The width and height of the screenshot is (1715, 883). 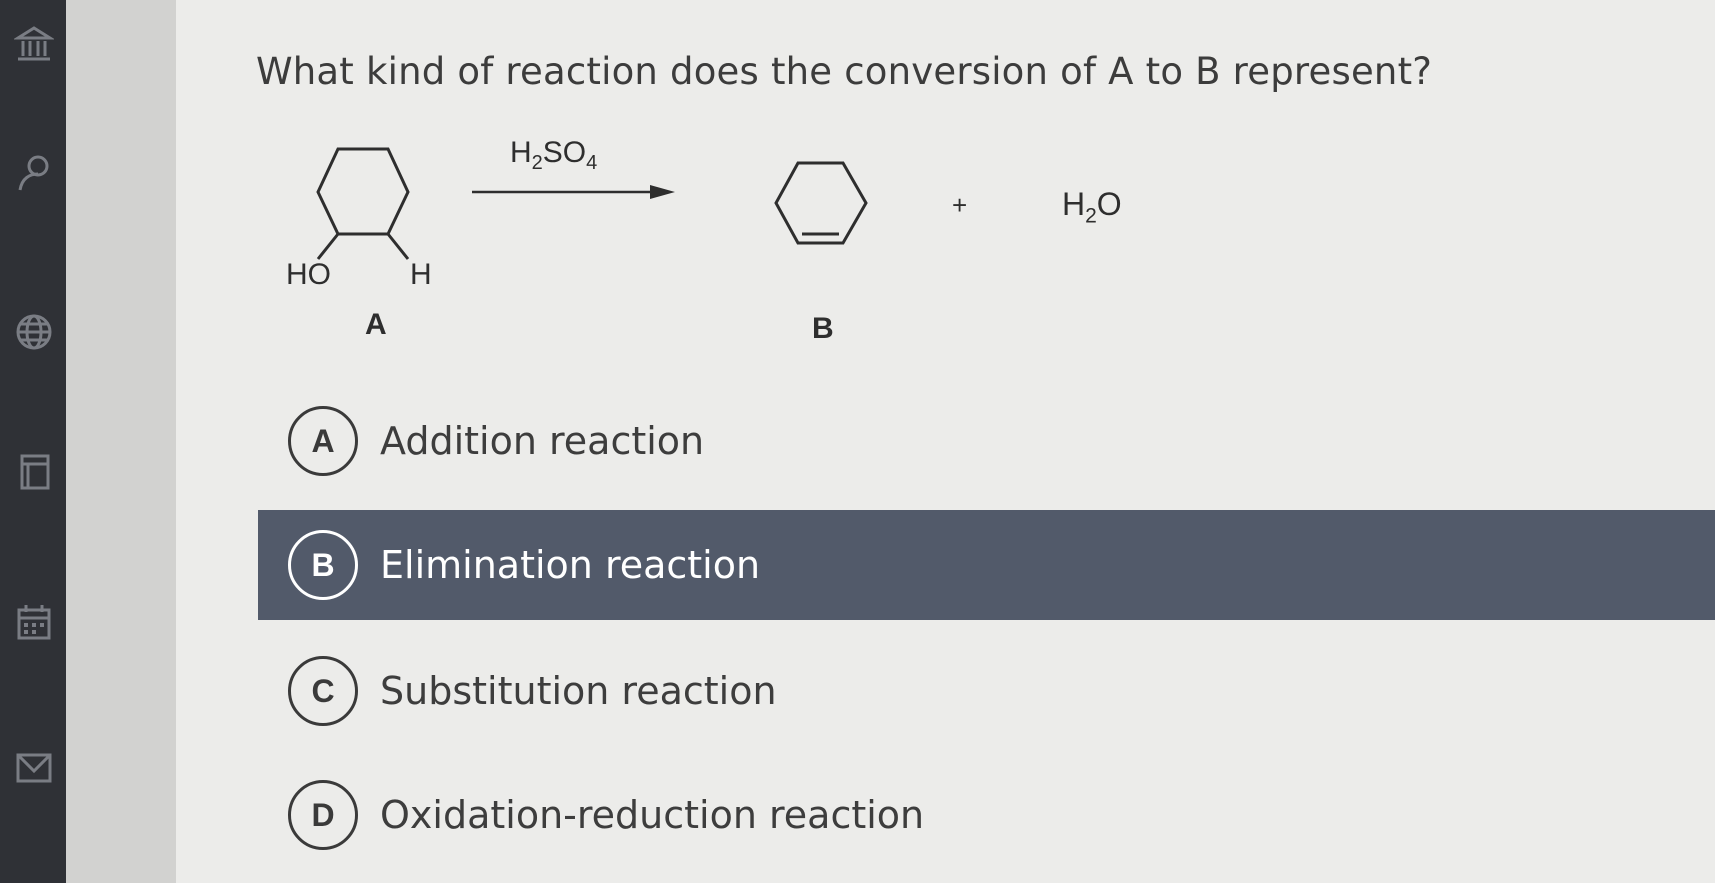 What do you see at coordinates (34, 44) in the screenshot?
I see `bank-icon` at bounding box center [34, 44].